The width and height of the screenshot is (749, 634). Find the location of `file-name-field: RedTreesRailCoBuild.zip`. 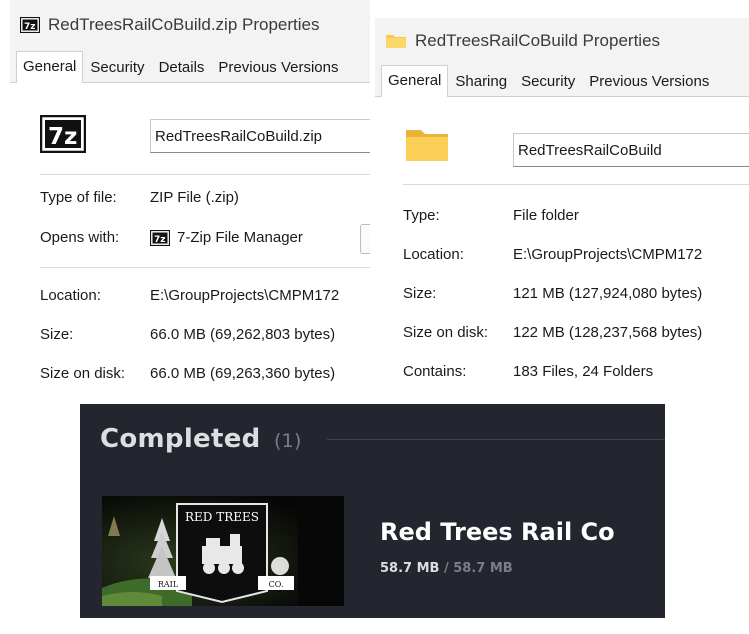

file-name-field: RedTreesRailCoBuild.zip is located at coordinates (260, 136).